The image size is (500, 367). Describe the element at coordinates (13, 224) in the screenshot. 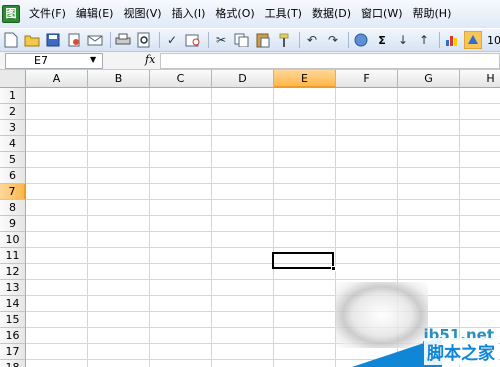

I see `row-header-9: 9` at that location.